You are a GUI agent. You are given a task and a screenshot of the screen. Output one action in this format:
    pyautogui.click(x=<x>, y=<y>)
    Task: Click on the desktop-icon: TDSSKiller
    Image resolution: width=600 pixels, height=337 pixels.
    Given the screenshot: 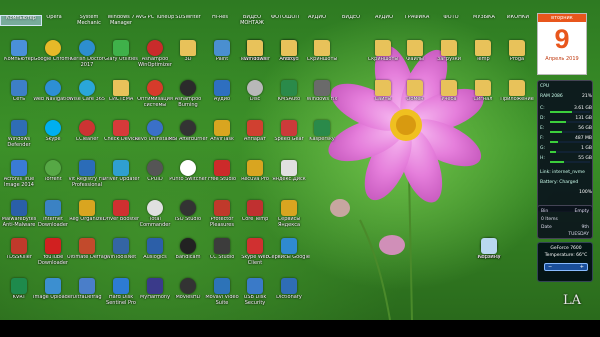 What is the action you would take?
    pyautogui.click(x=19, y=255)
    